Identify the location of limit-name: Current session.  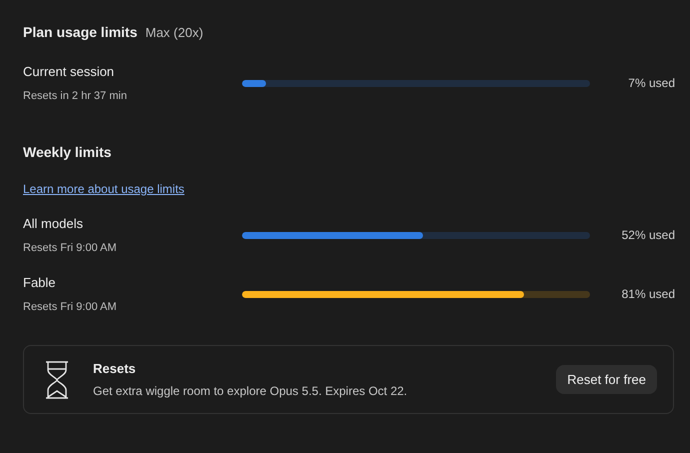
(69, 72).